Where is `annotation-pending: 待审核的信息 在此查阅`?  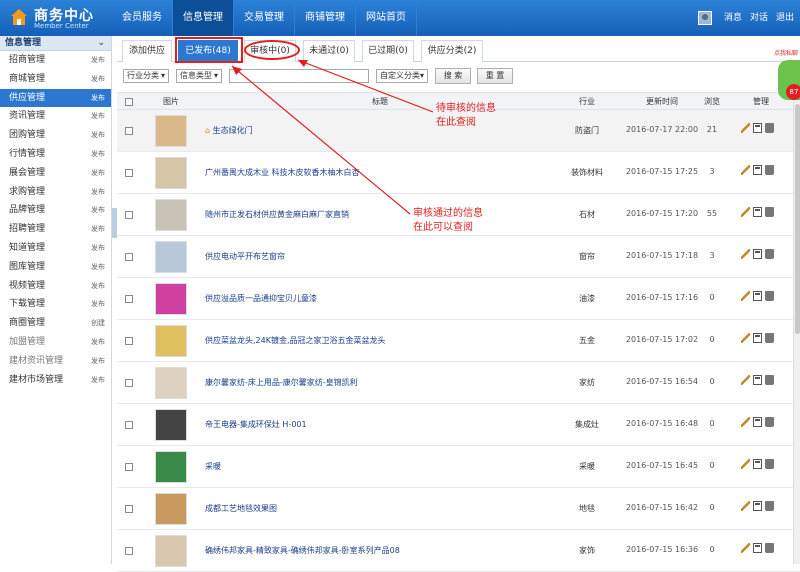
annotation-pending: 待审核的信息 在此查阅 is located at coordinates (466, 116).